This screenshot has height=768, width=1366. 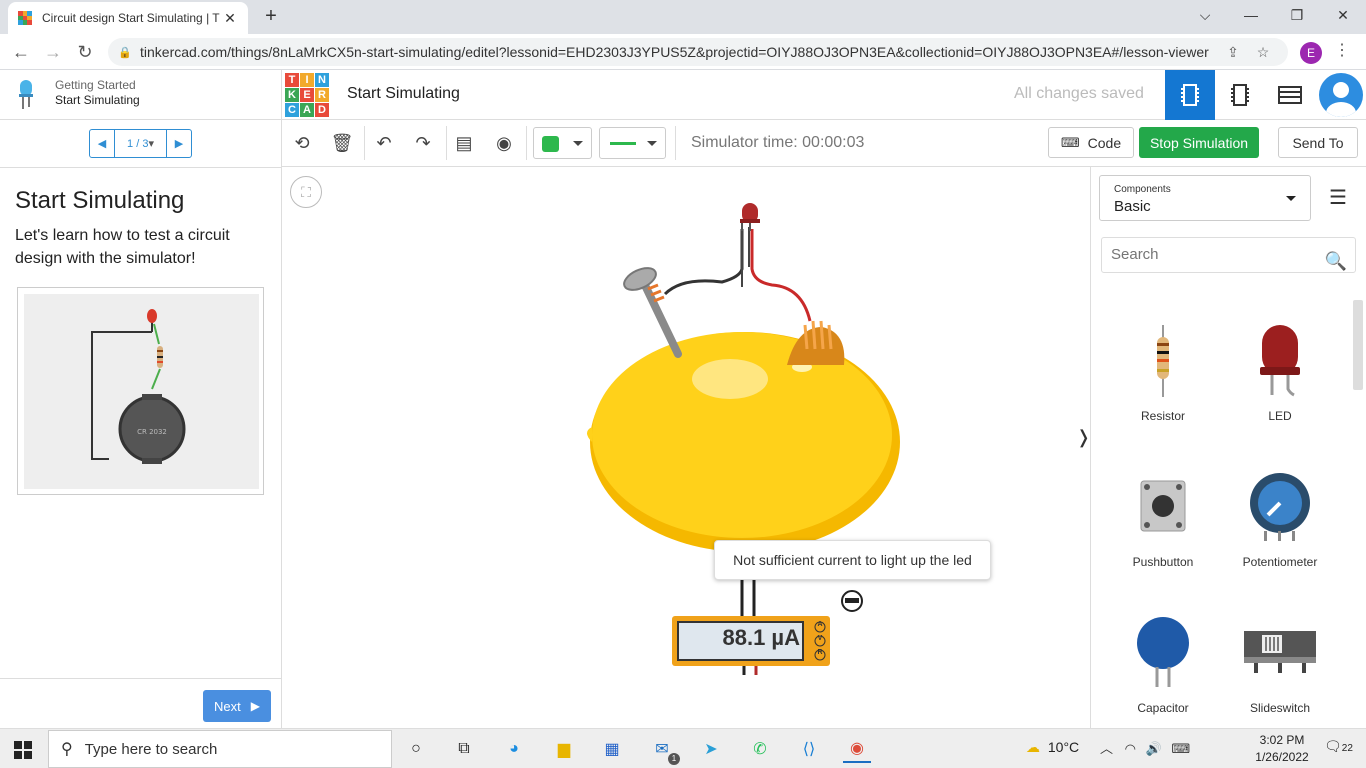 What do you see at coordinates (820, 624) in the screenshot?
I see `meter-mode-a: A` at bounding box center [820, 624].